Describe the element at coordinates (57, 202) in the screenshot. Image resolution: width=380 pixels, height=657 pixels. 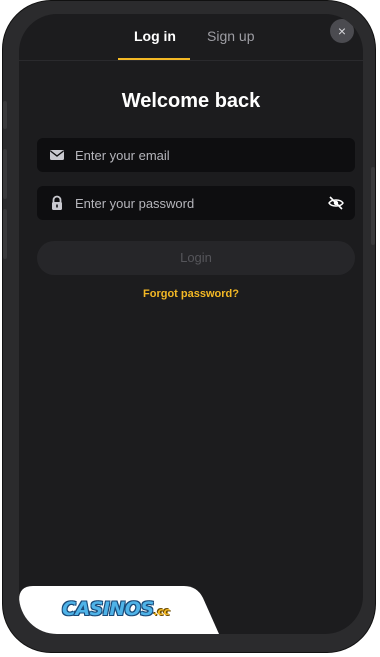
I see `lock-icon` at that location.